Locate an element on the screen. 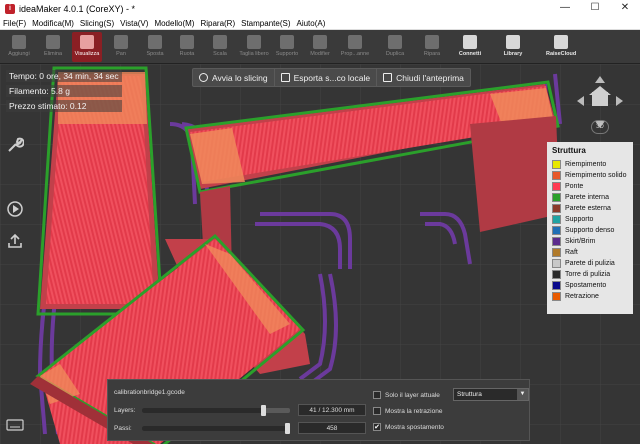 This screenshot has width=640, height=444. eye-icon is located at coordinates (87, 42).